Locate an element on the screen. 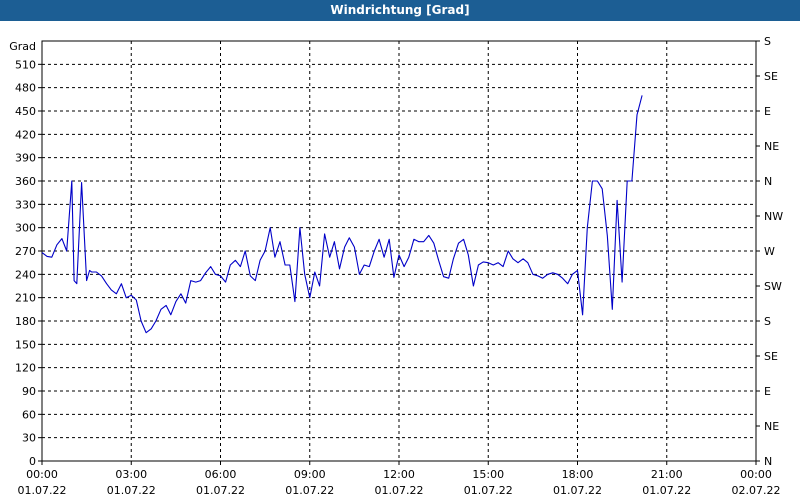 The image size is (800, 500). chart-title: Windrichtung [Grad] is located at coordinates (400, 10).